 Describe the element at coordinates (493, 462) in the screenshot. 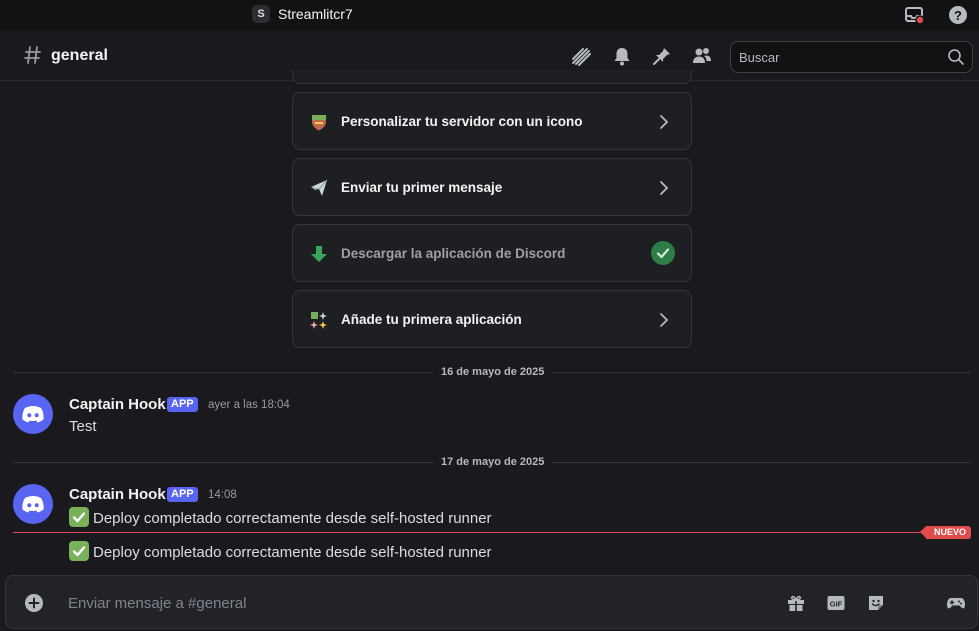

I see `date-divider-label: 17 de mayo de 2025` at that location.